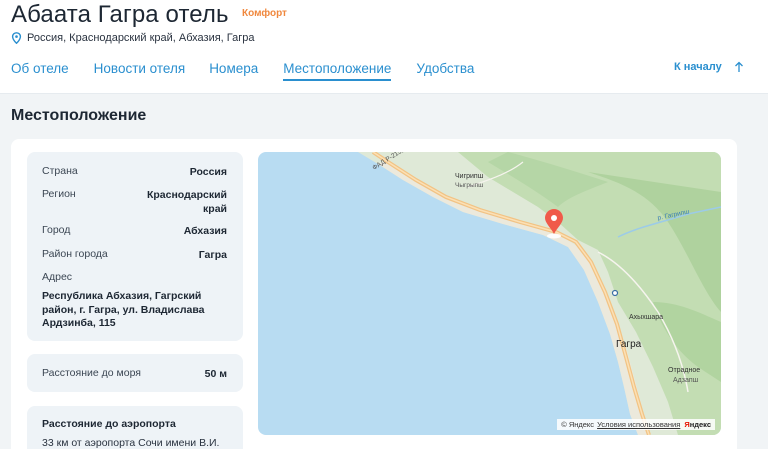 The height and width of the screenshot is (449, 768). Describe the element at coordinates (337, 71) in the screenshot. I see `tab-location: Местоположение` at that location.